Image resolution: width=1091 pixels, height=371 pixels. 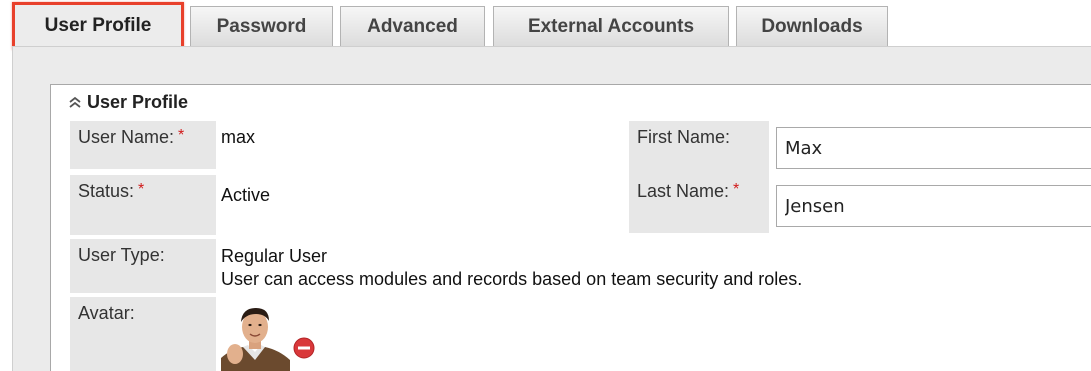 What do you see at coordinates (412, 26) in the screenshot?
I see `tab-advanced: Advanced` at bounding box center [412, 26].